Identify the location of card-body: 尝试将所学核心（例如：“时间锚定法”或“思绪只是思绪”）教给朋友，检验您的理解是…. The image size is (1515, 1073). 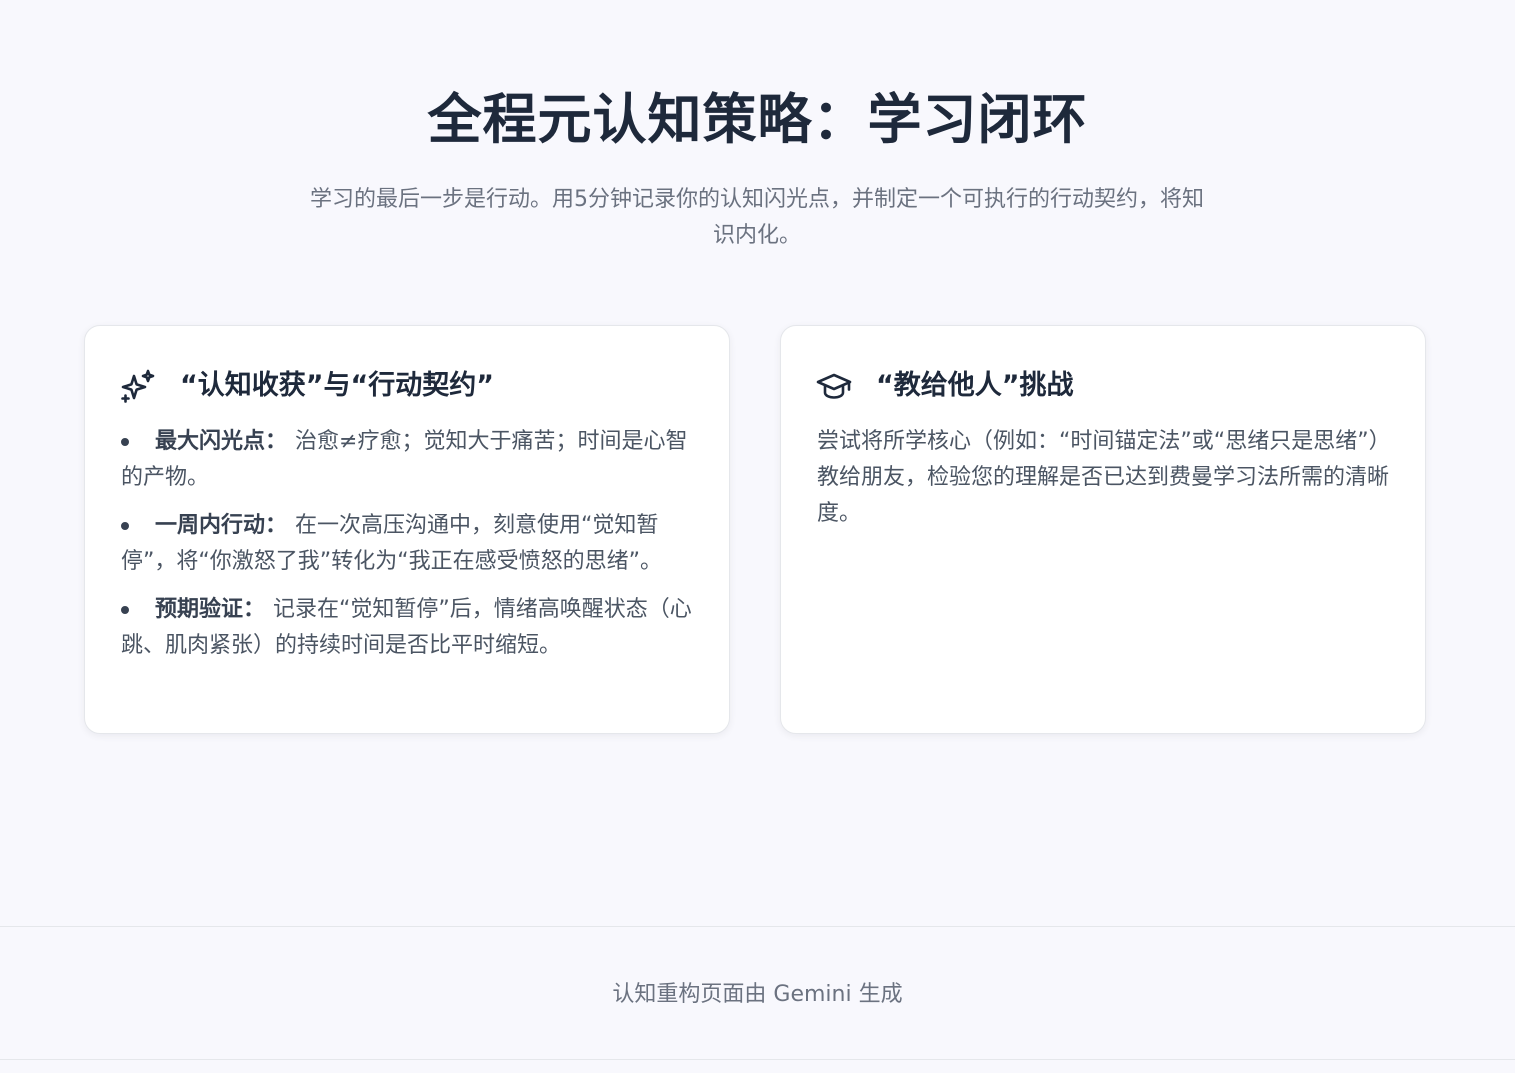
(1104, 478).